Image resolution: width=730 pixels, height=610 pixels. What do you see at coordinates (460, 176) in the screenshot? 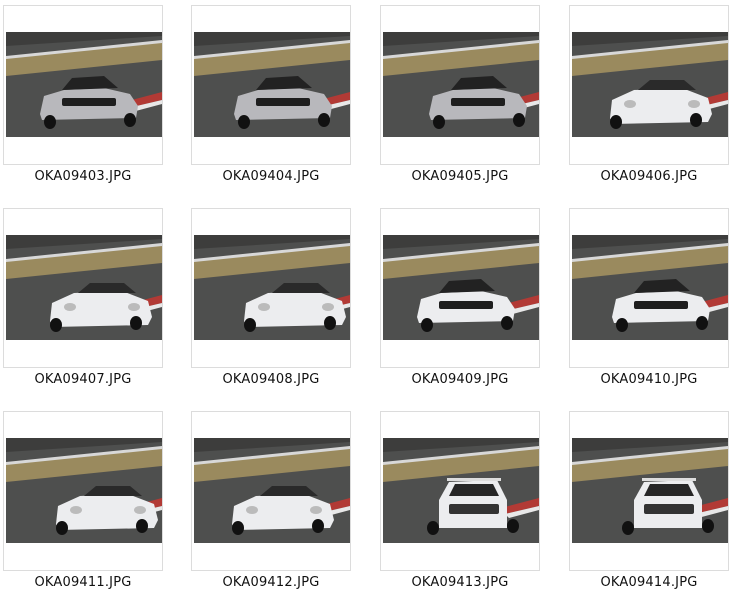
I see `thumbnail-filename: OKA09405.JPG` at bounding box center [460, 176].